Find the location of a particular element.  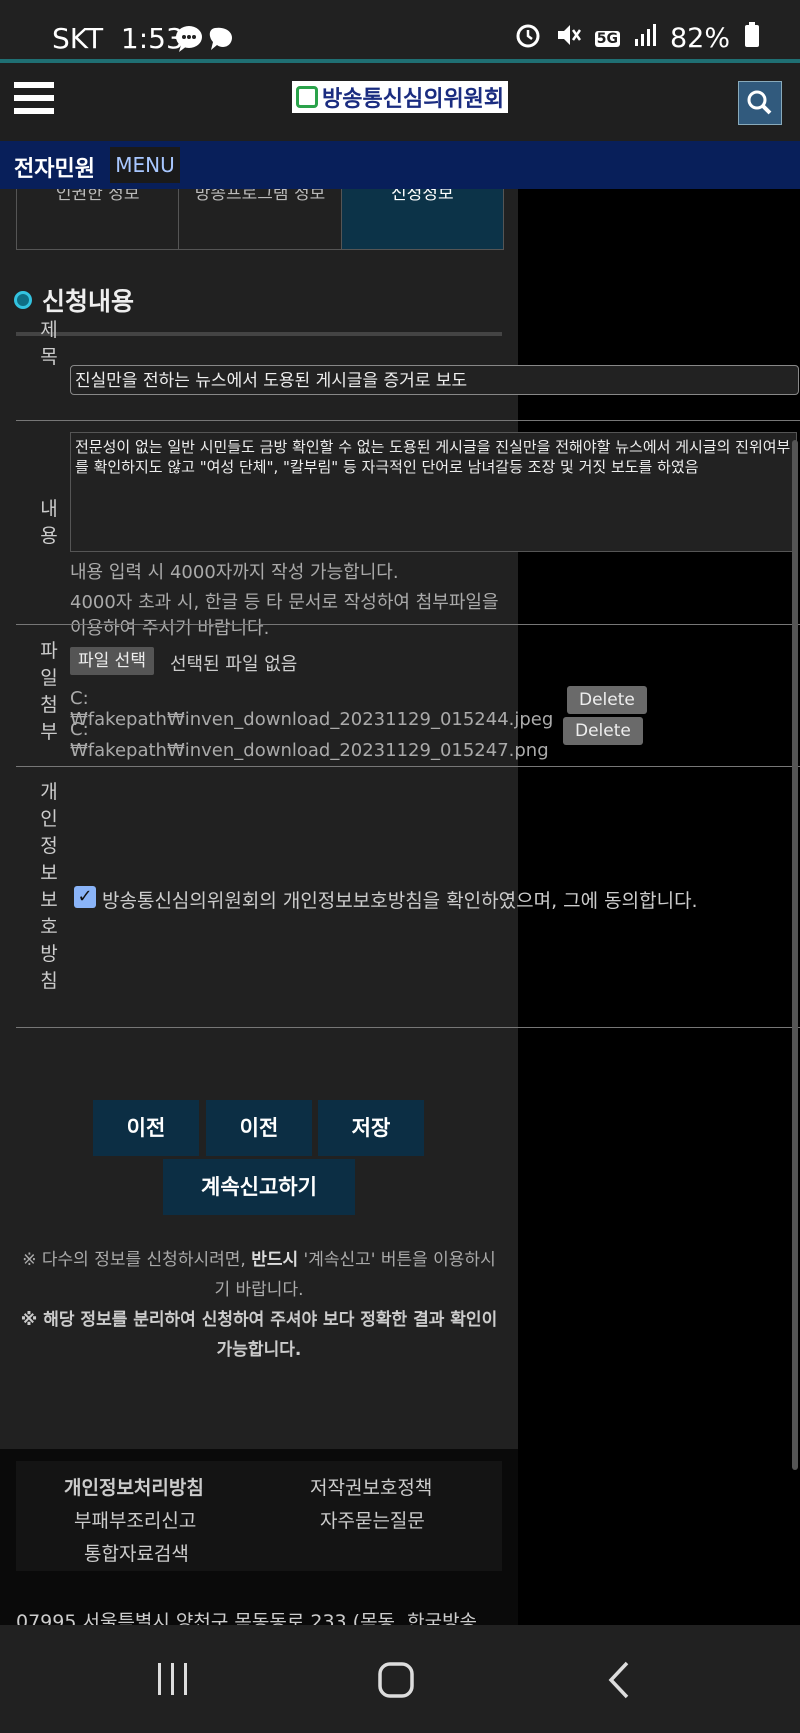

privacy-agree-text: 방송통신심의위원회의 개인정보보호방침을 확인하였으며, 그에 동의합니다. is located at coordinates (400, 901).